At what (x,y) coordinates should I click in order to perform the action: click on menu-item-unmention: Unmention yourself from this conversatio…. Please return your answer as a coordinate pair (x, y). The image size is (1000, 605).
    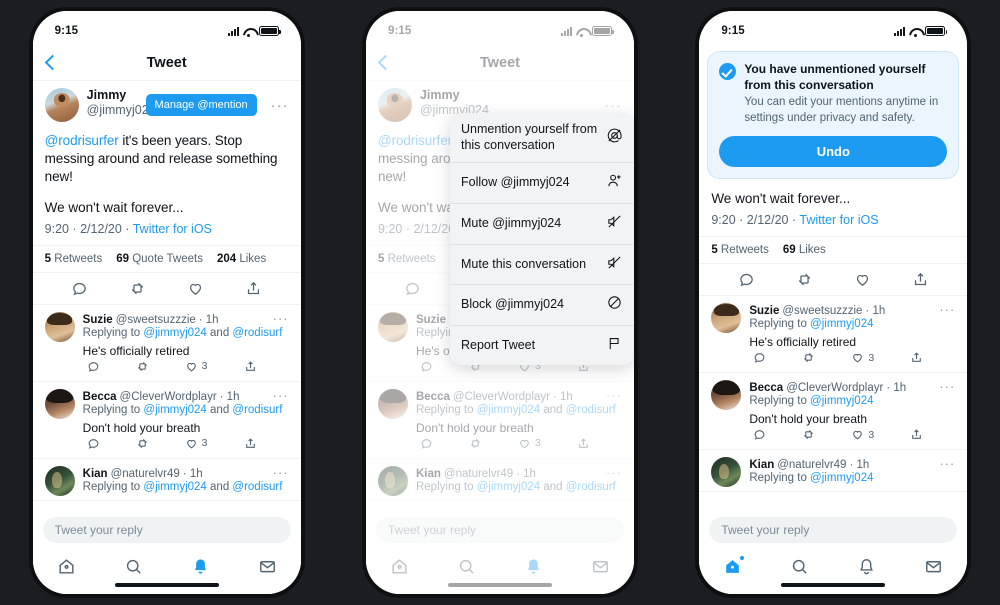
    Looking at the image, I should click on (541, 138).